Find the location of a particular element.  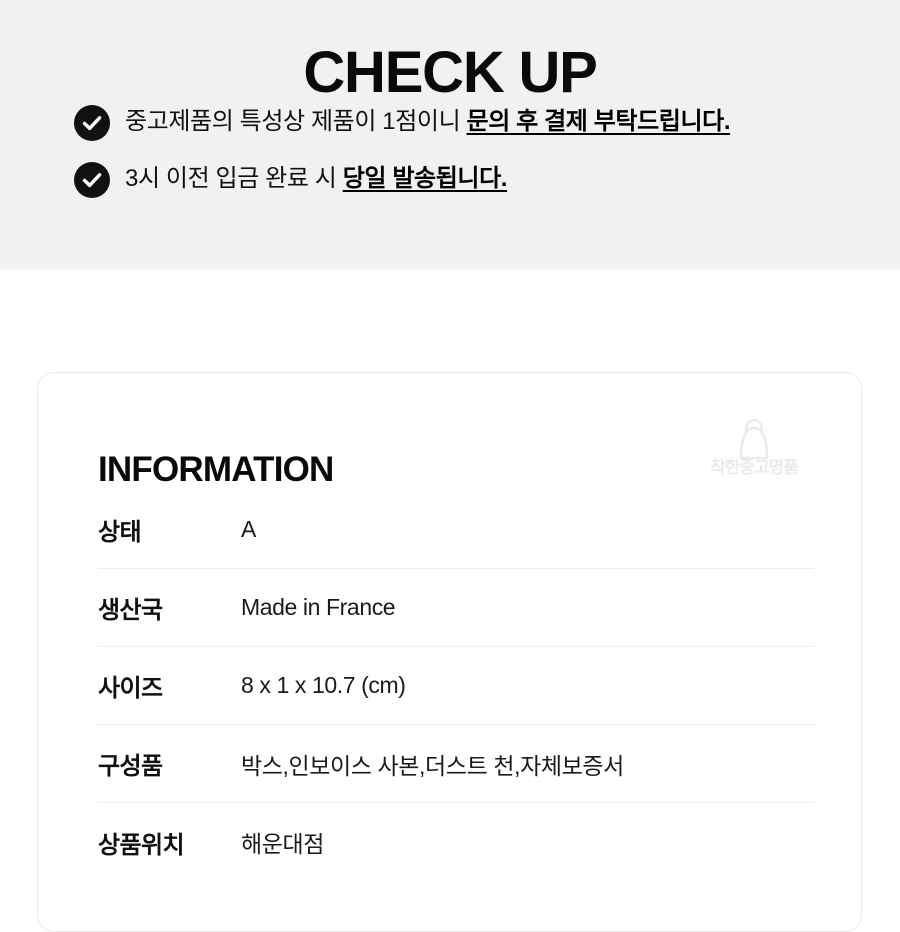

row-value: A is located at coordinates (248, 529).